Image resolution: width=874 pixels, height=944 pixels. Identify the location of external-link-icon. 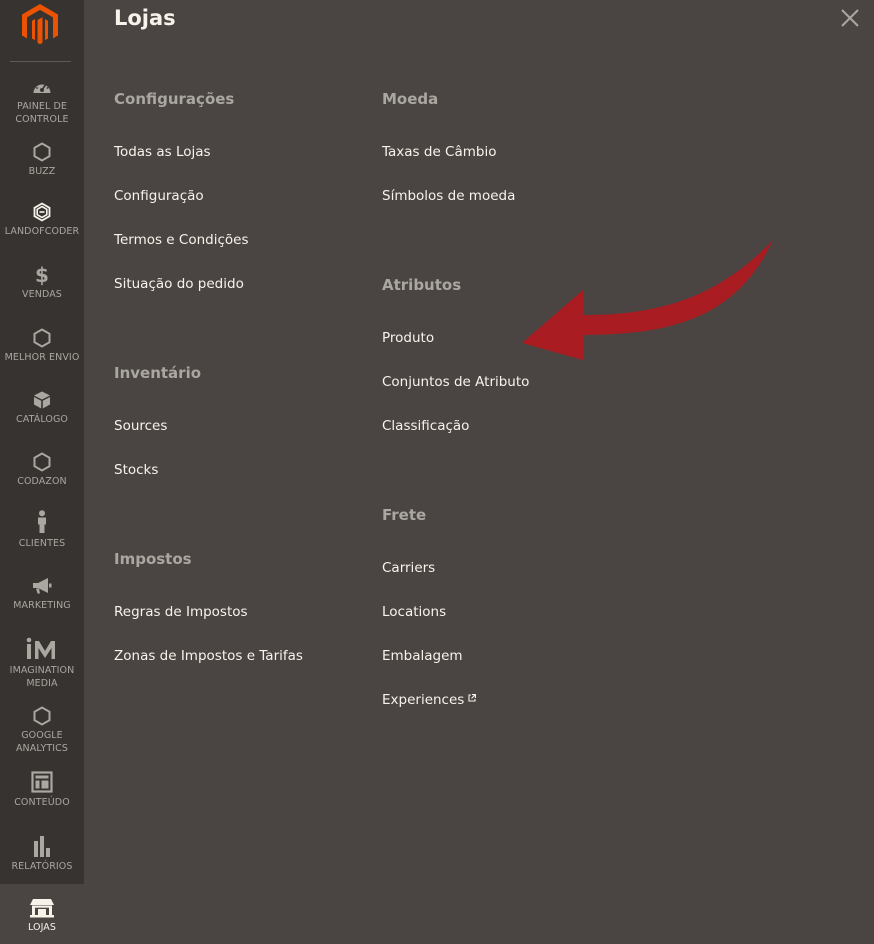
(472, 698).